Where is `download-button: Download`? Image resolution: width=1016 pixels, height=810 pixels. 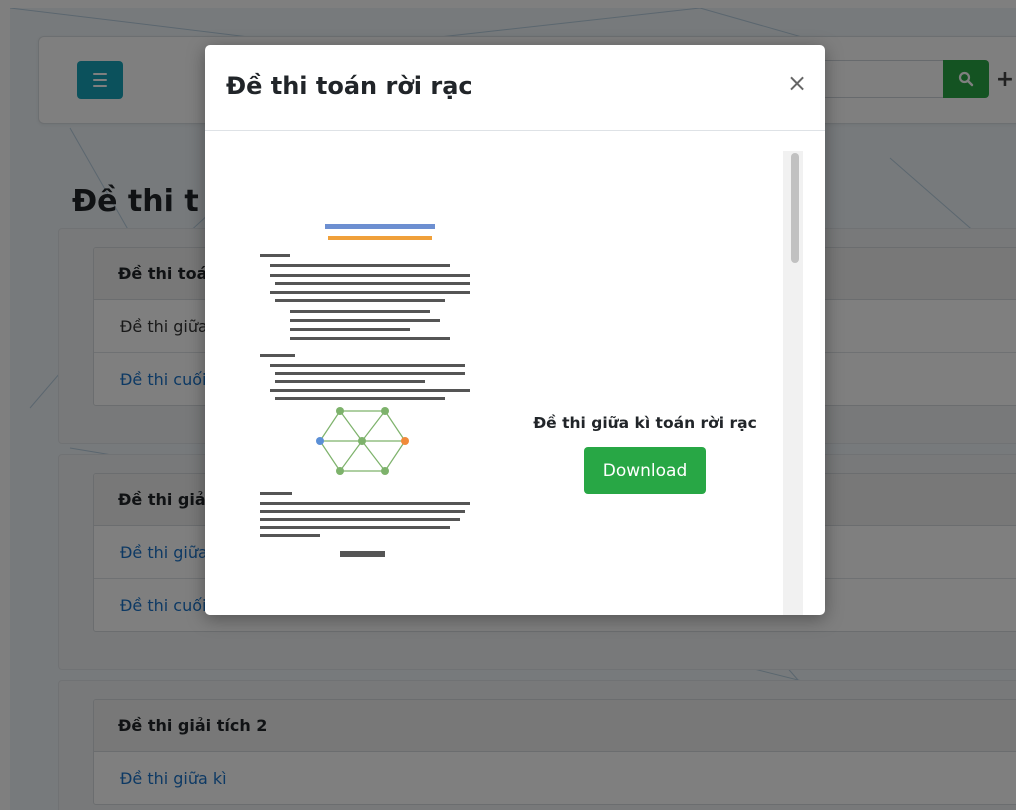
download-button: Download is located at coordinates (645, 470).